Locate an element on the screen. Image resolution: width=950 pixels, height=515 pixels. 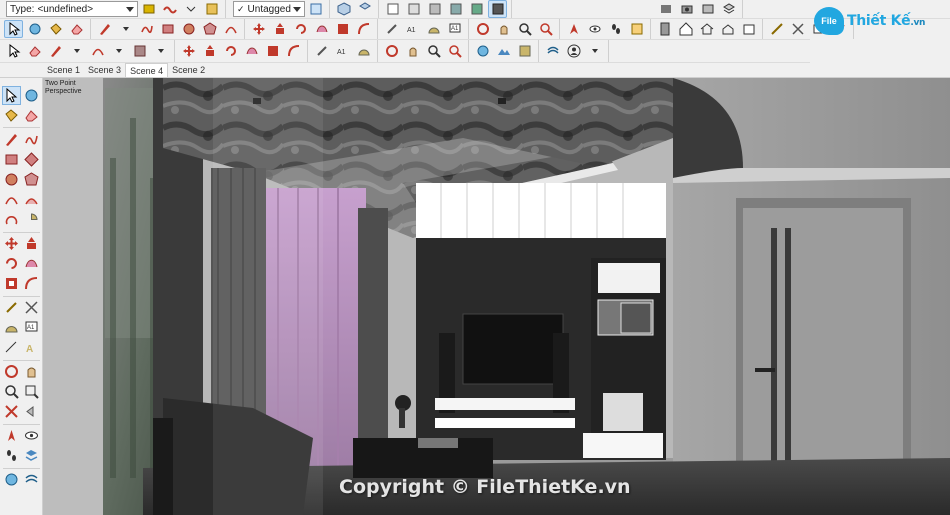
polygon-icon is located at coordinates (31, 179).